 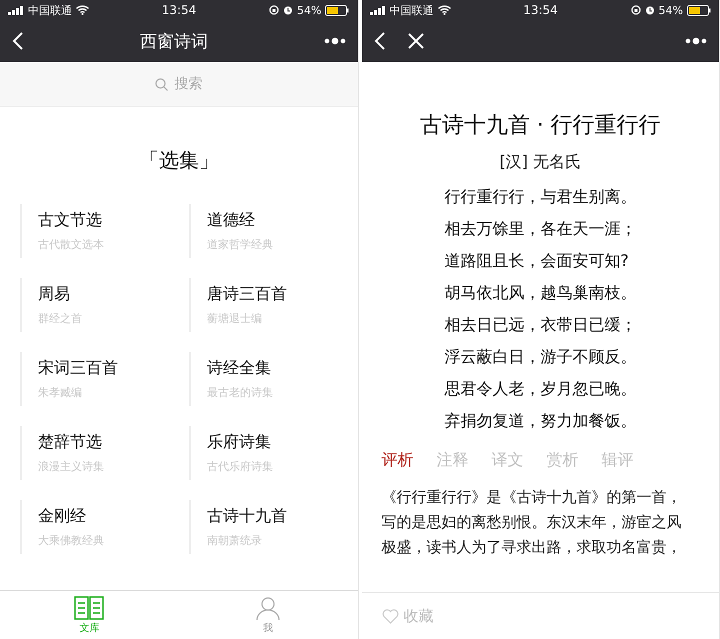 What do you see at coordinates (78, 368) in the screenshot?
I see `collection-title: 宋词三百首` at bounding box center [78, 368].